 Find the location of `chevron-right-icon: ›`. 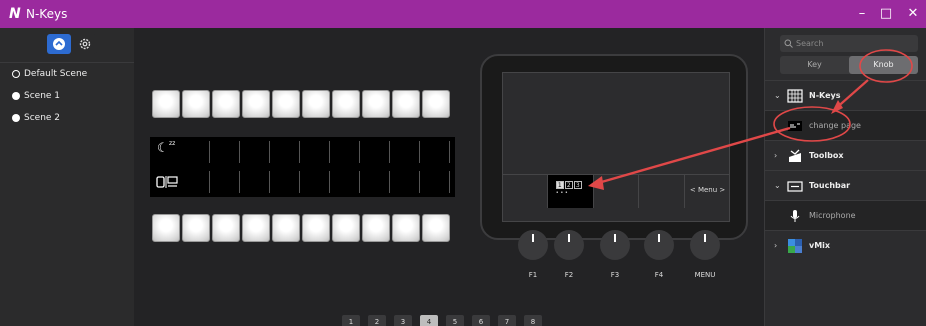

chevron-right-icon: › is located at coordinates (776, 155).